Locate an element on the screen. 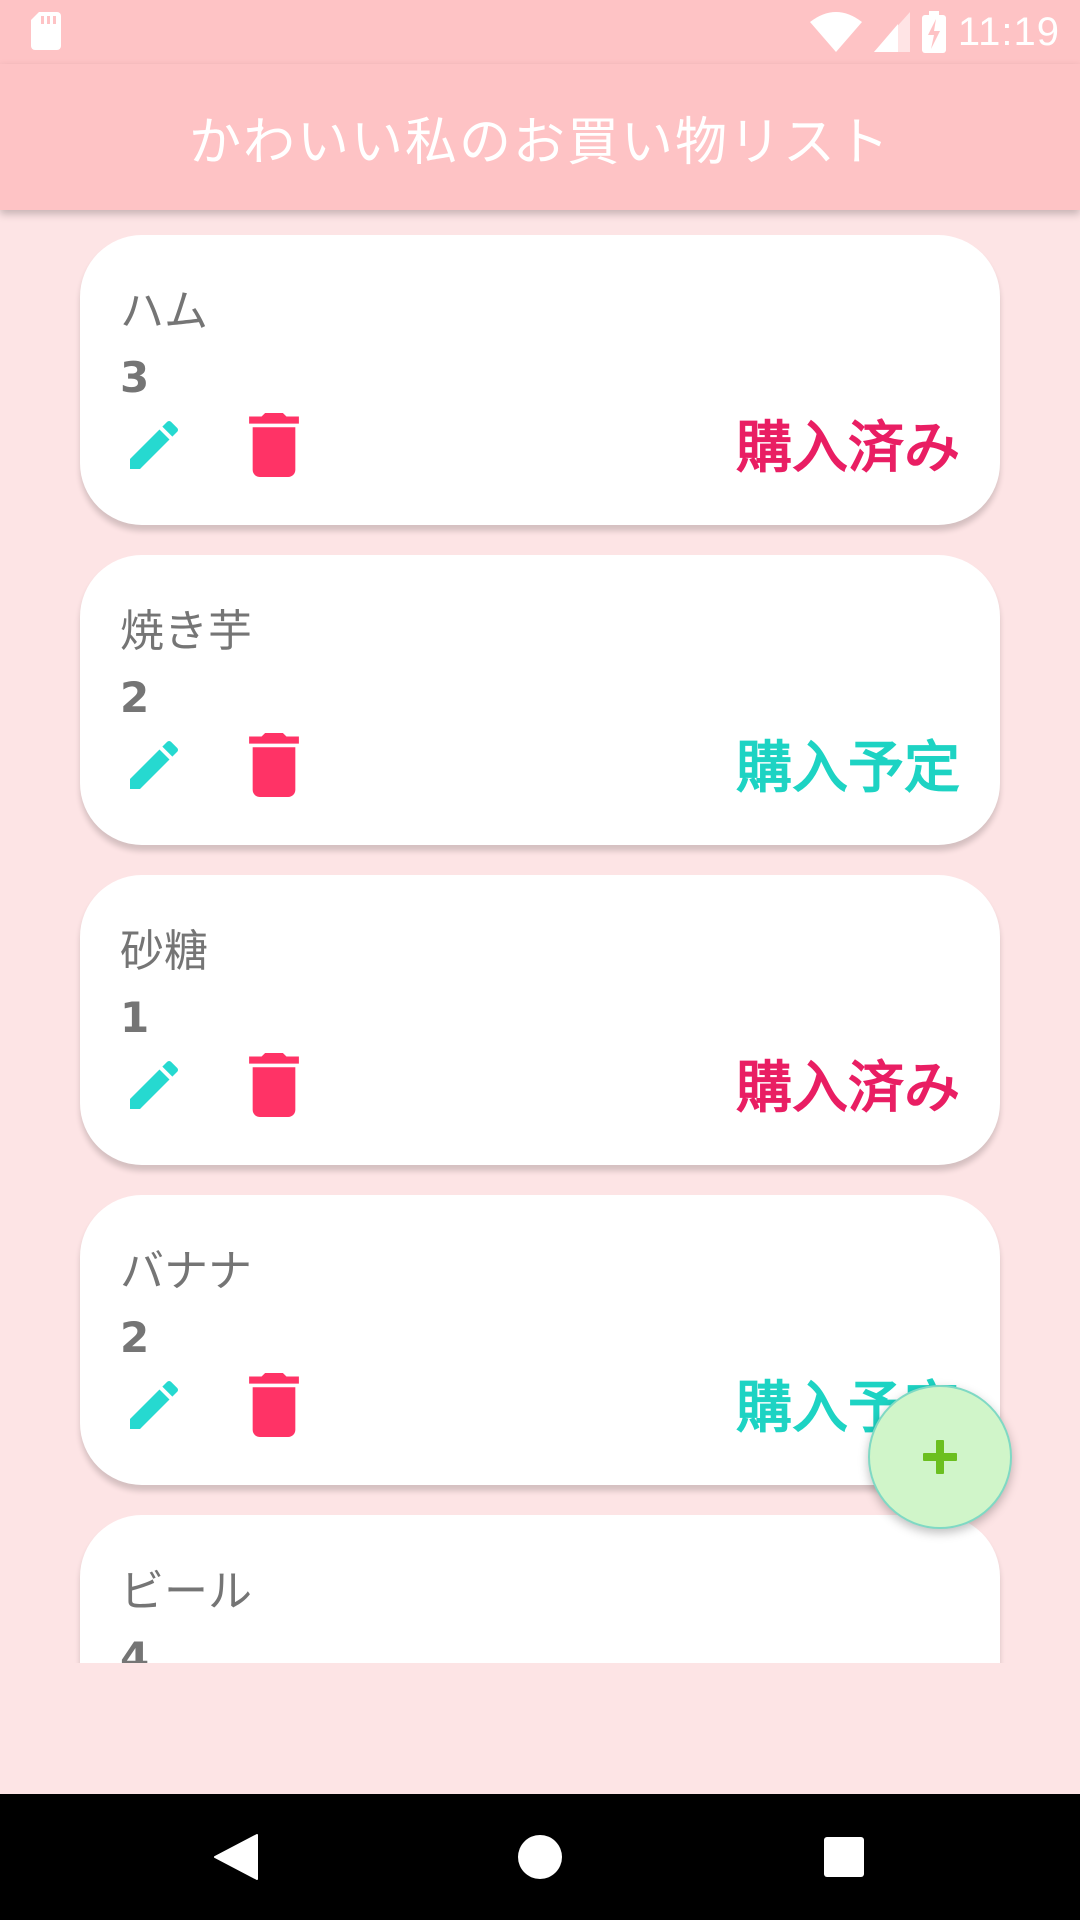 This screenshot has height=1920, width=1080. shopping-item-card: 焼き芋 2 購入予定 is located at coordinates (540, 700).